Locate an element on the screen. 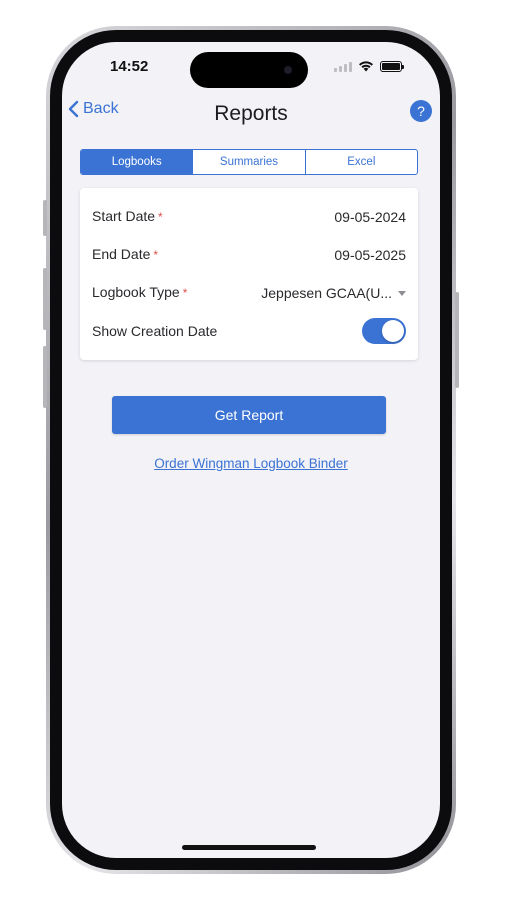  show-creation-date-toggle is located at coordinates (384, 331).